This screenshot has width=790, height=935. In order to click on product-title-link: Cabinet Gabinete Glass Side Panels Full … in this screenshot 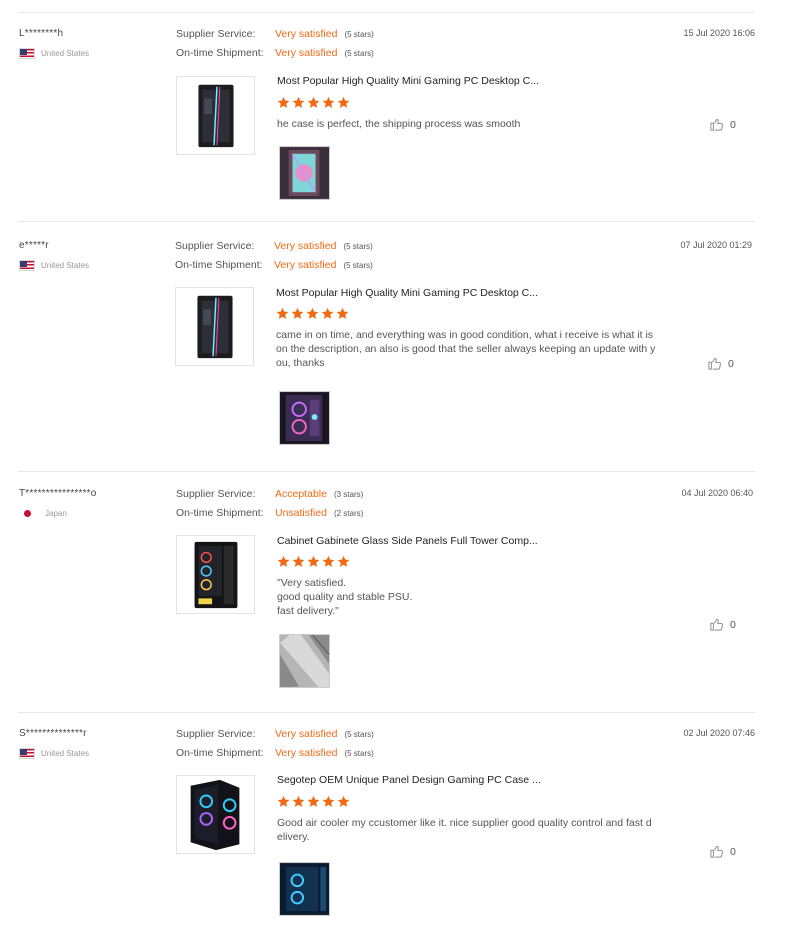, I will do `click(407, 541)`.